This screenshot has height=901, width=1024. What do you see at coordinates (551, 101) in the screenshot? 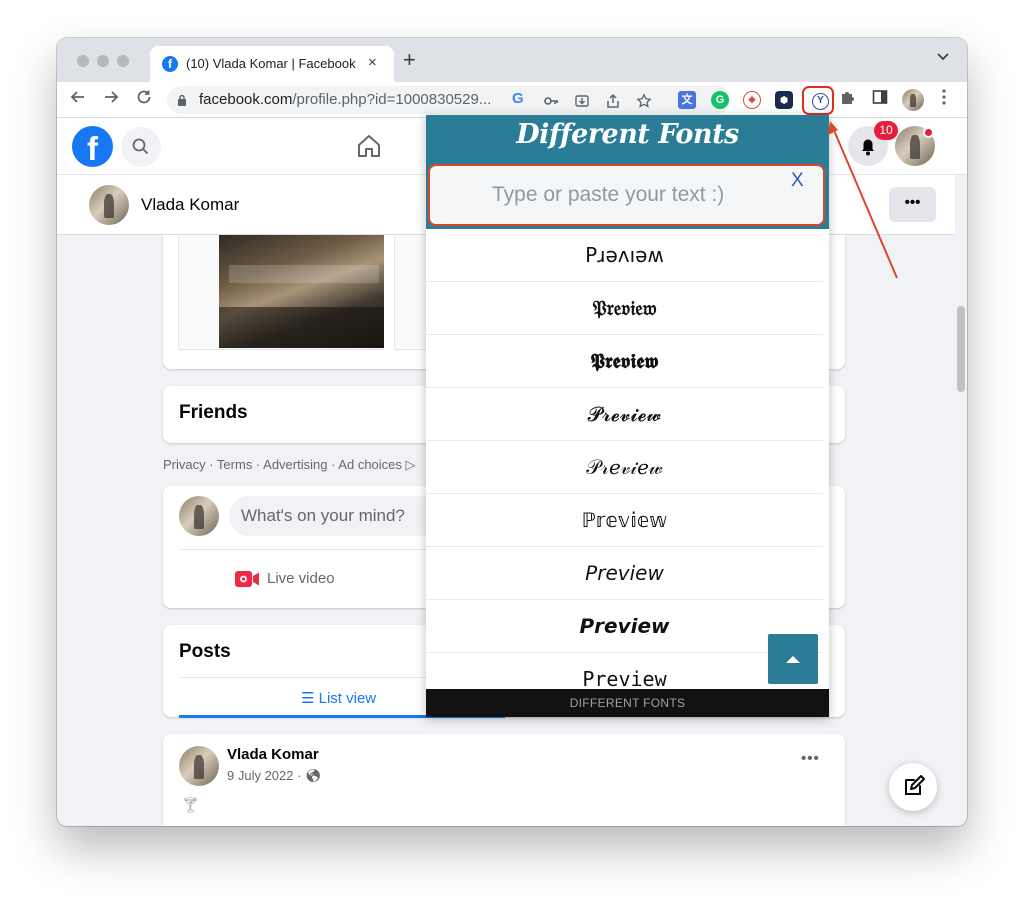
I see `key-icon` at bounding box center [551, 101].